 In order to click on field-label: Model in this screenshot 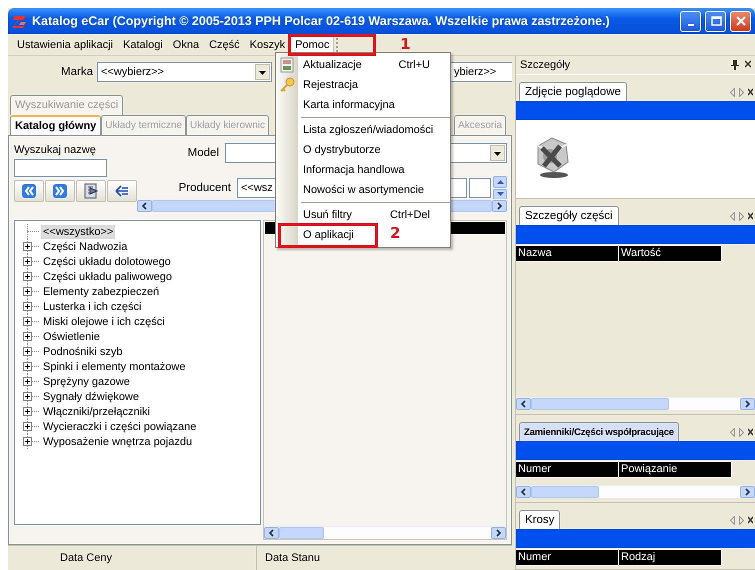, I will do `click(203, 153)`.